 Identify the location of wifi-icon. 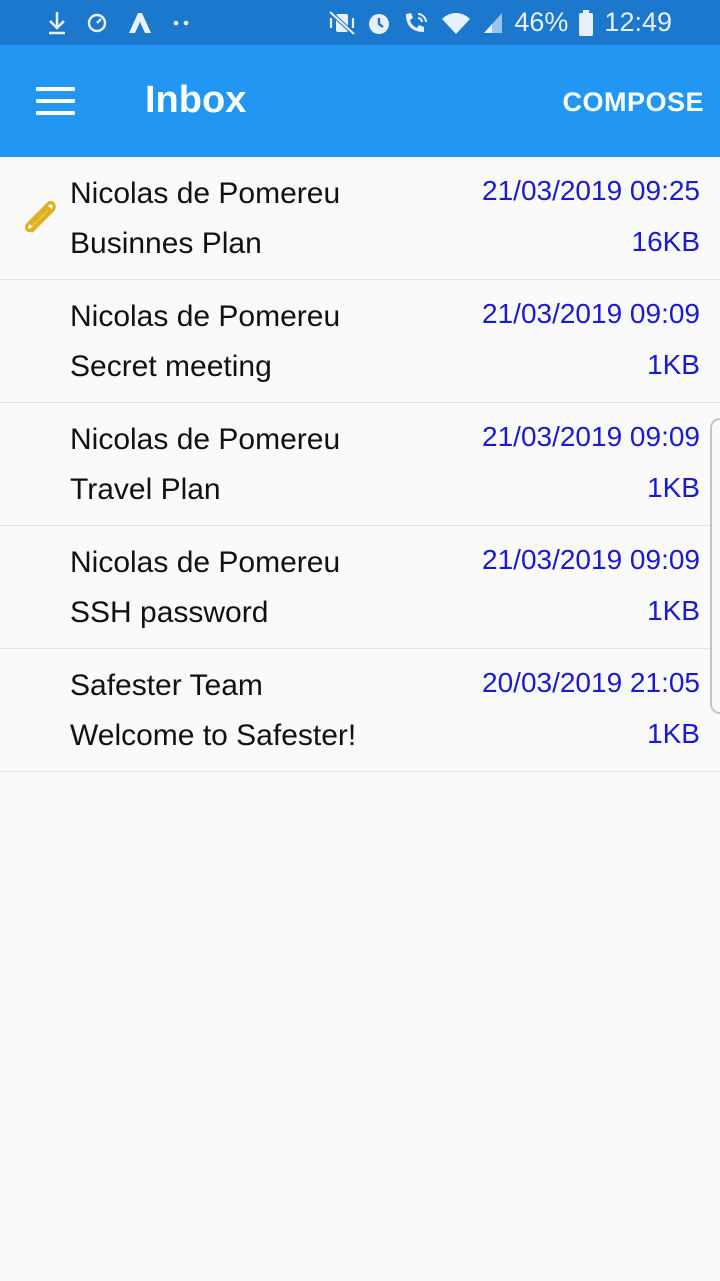
(456, 23).